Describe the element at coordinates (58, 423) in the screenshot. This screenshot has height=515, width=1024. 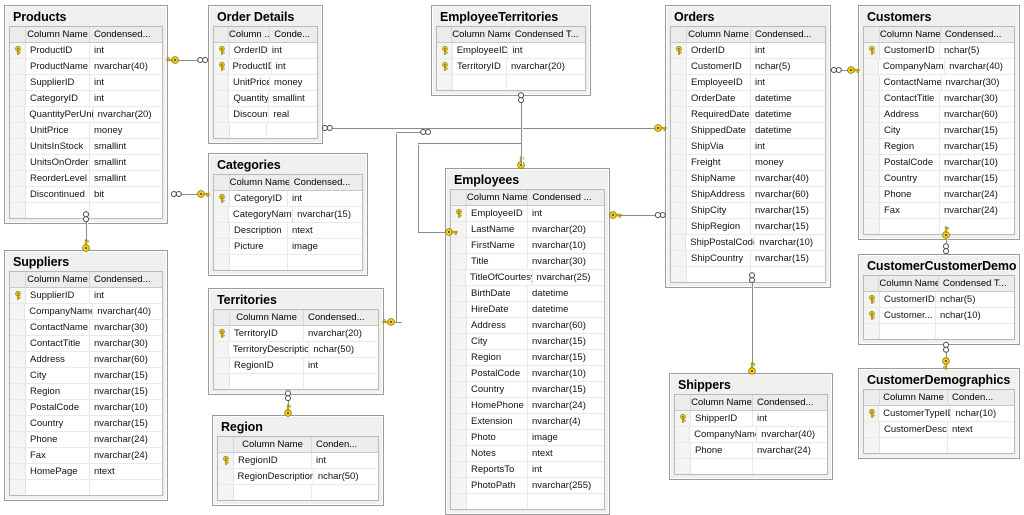
I see `column-name-cell: Country` at that location.